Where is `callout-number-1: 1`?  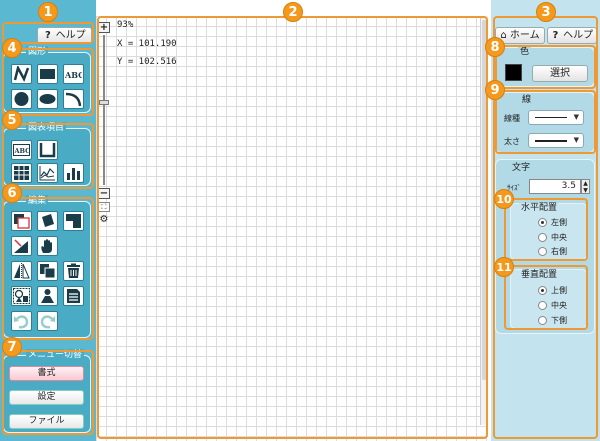 callout-number-1: 1 is located at coordinates (48, 12).